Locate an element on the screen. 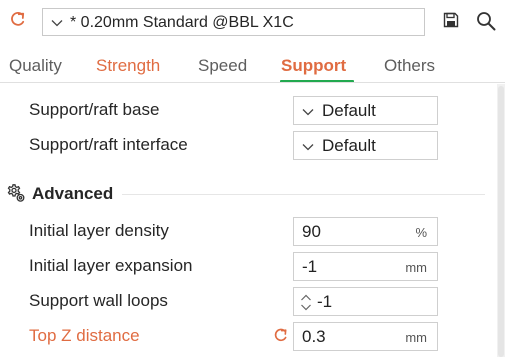  raft-base-label: Support/raft base is located at coordinates (94, 109).